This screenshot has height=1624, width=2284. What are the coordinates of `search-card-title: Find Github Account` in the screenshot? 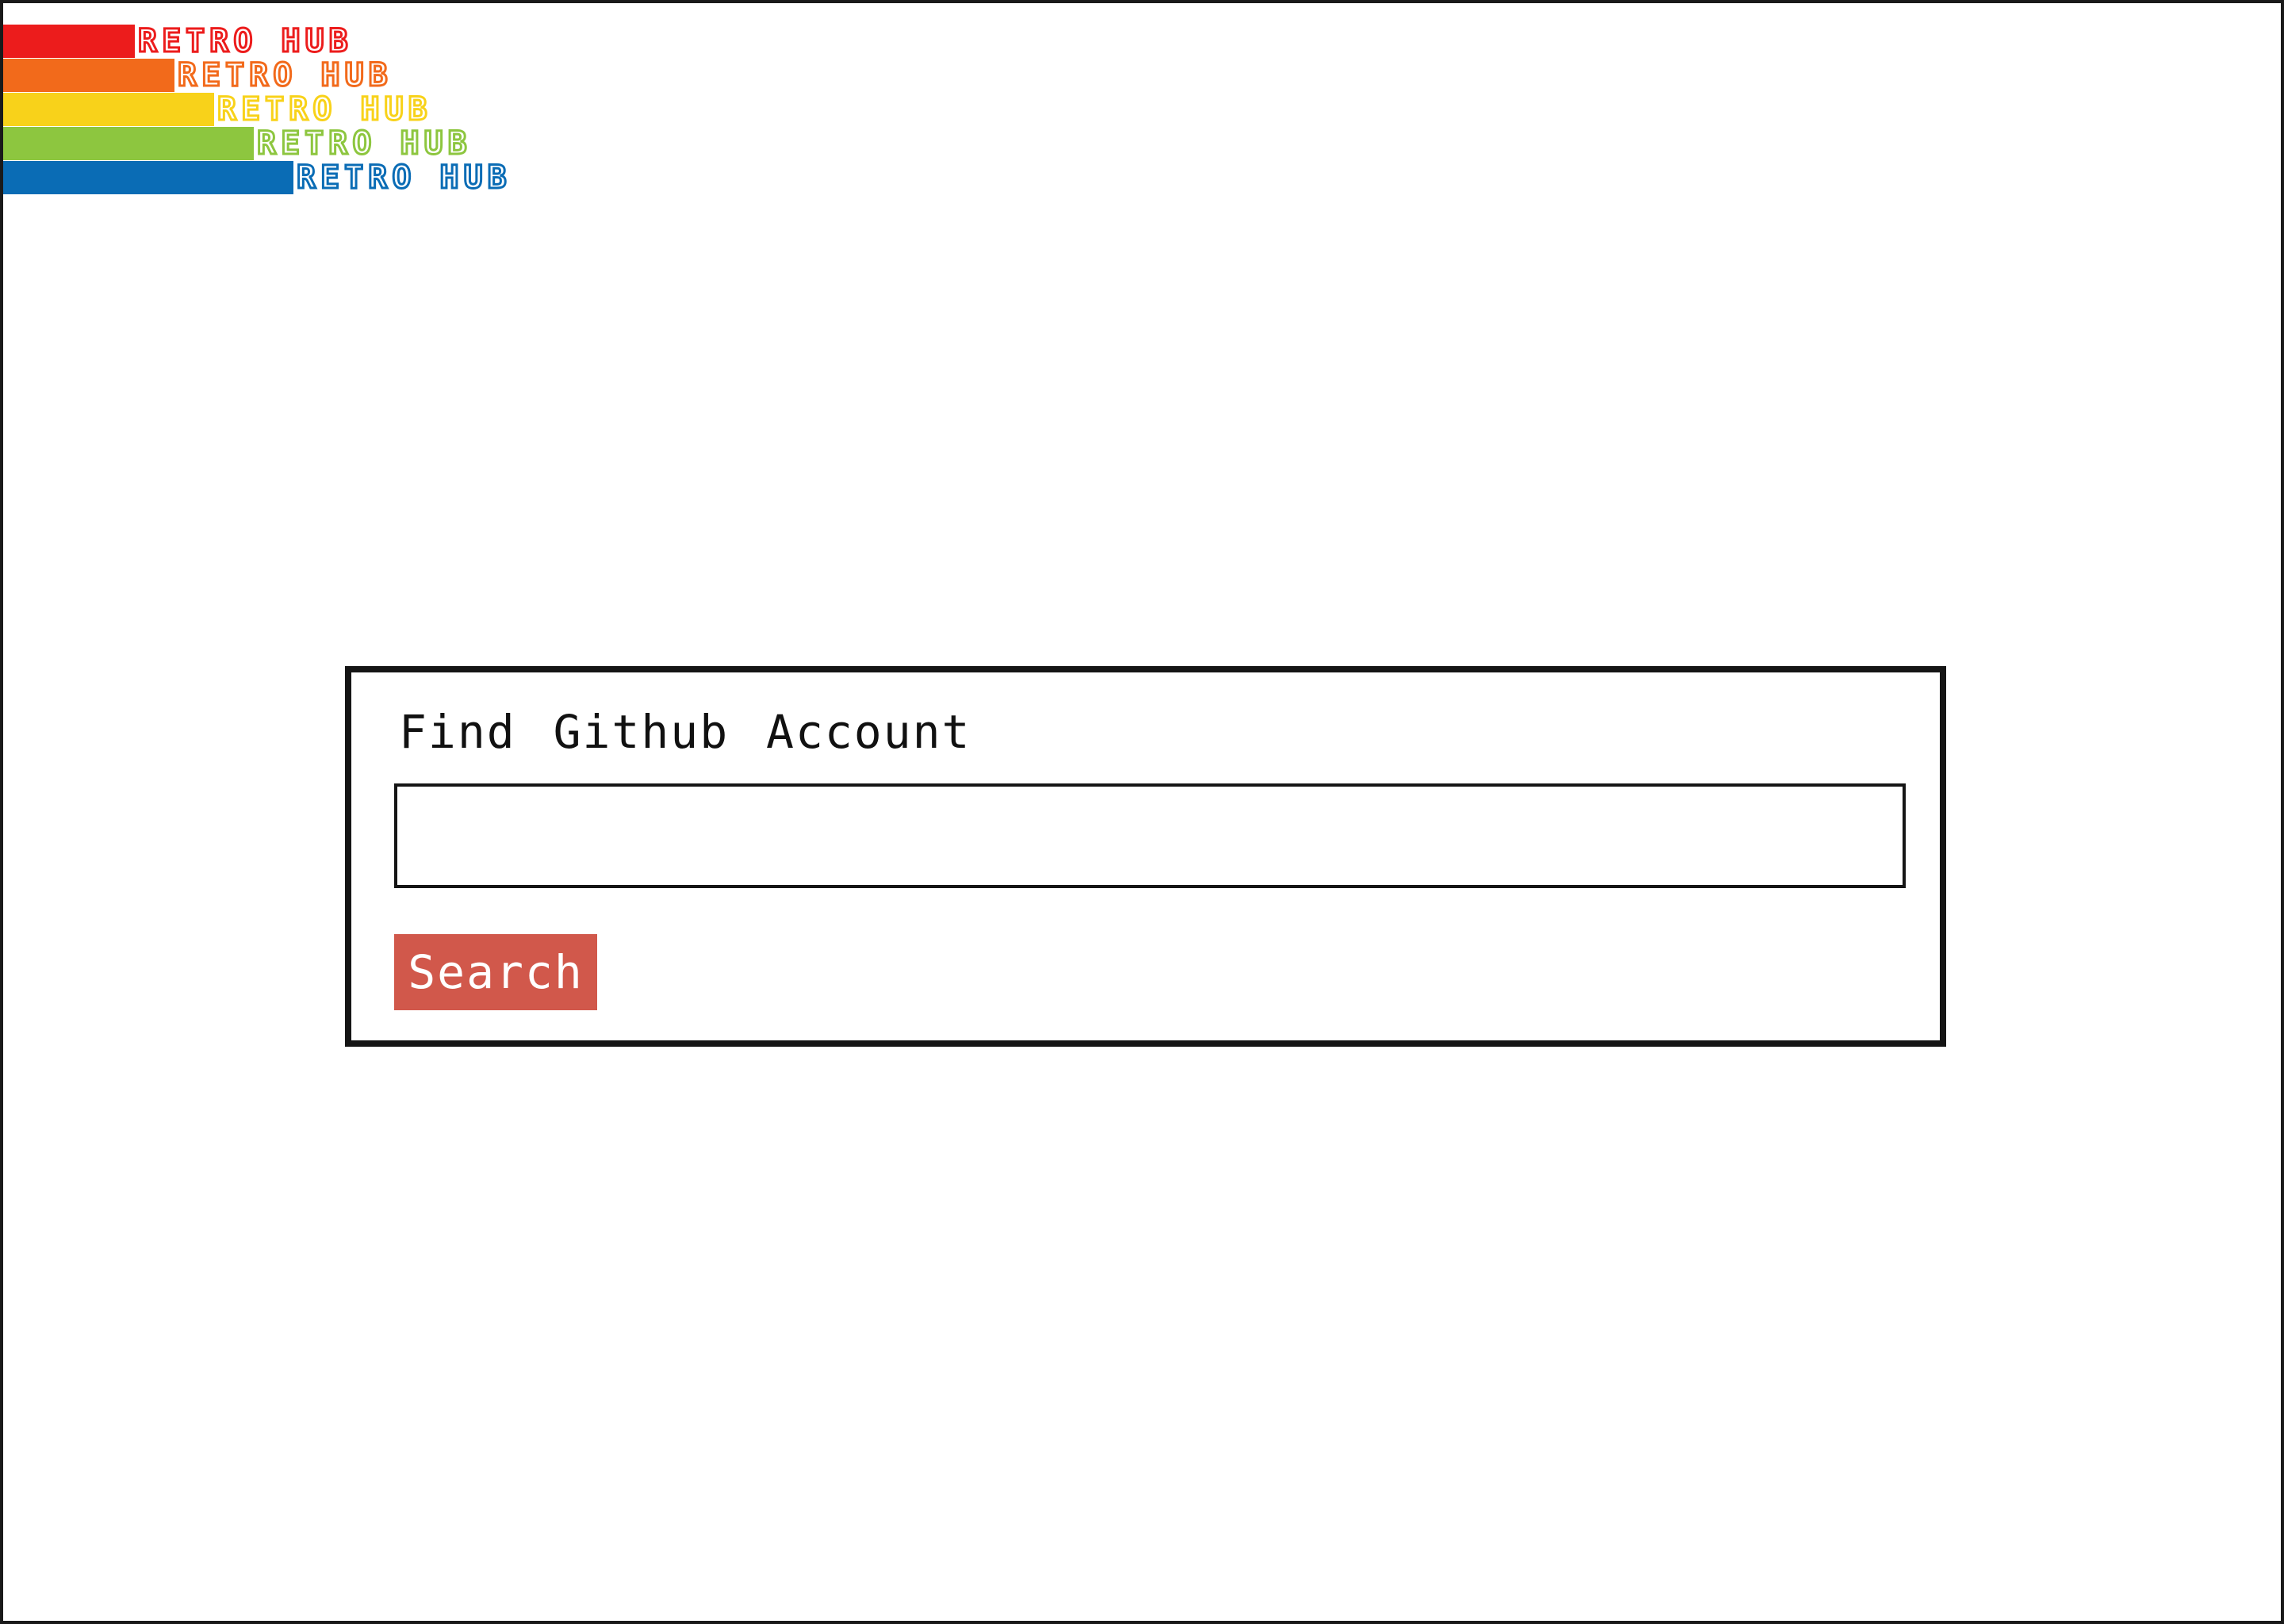 It's located at (685, 732).